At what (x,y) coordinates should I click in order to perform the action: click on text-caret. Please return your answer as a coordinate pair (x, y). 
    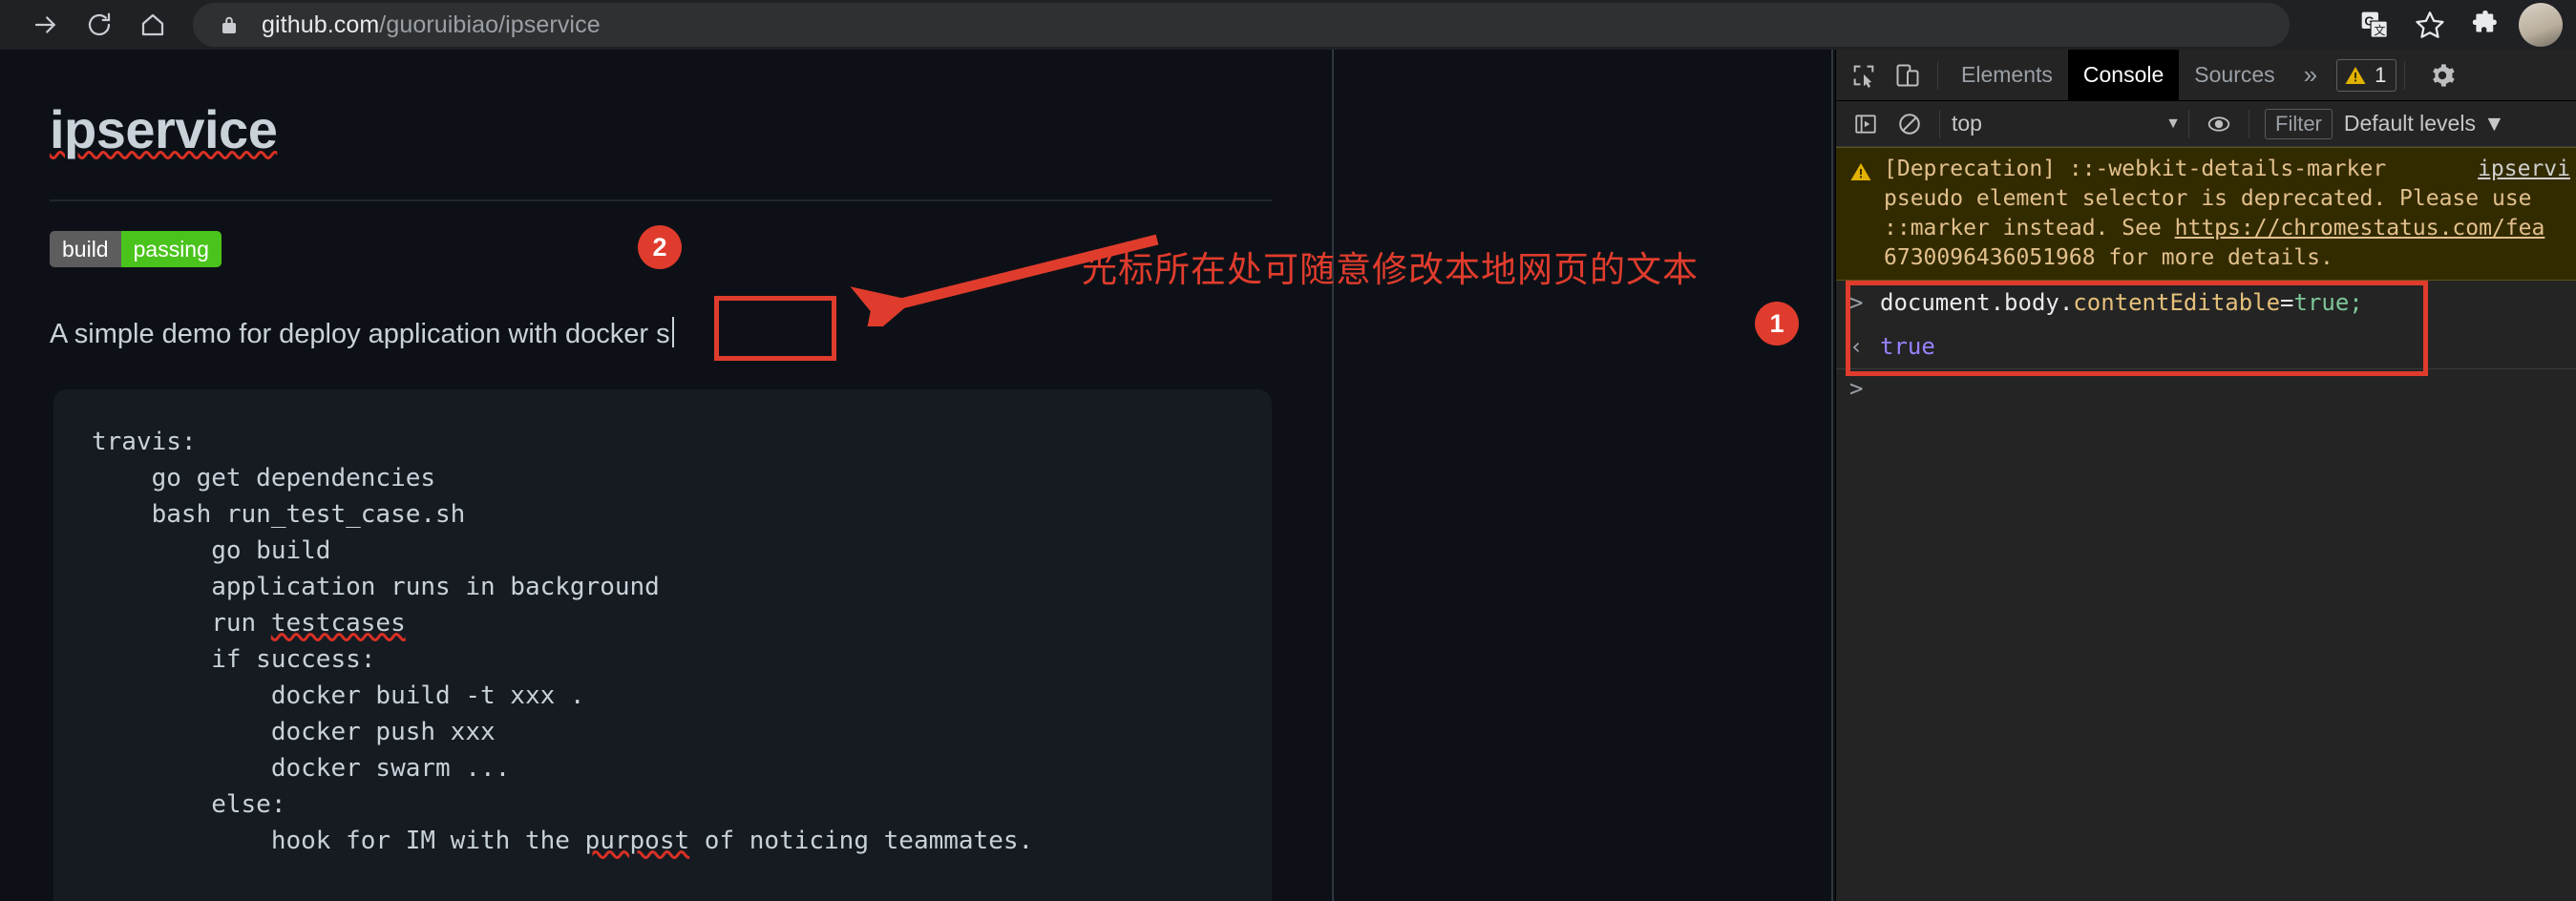
    Looking at the image, I should click on (672, 332).